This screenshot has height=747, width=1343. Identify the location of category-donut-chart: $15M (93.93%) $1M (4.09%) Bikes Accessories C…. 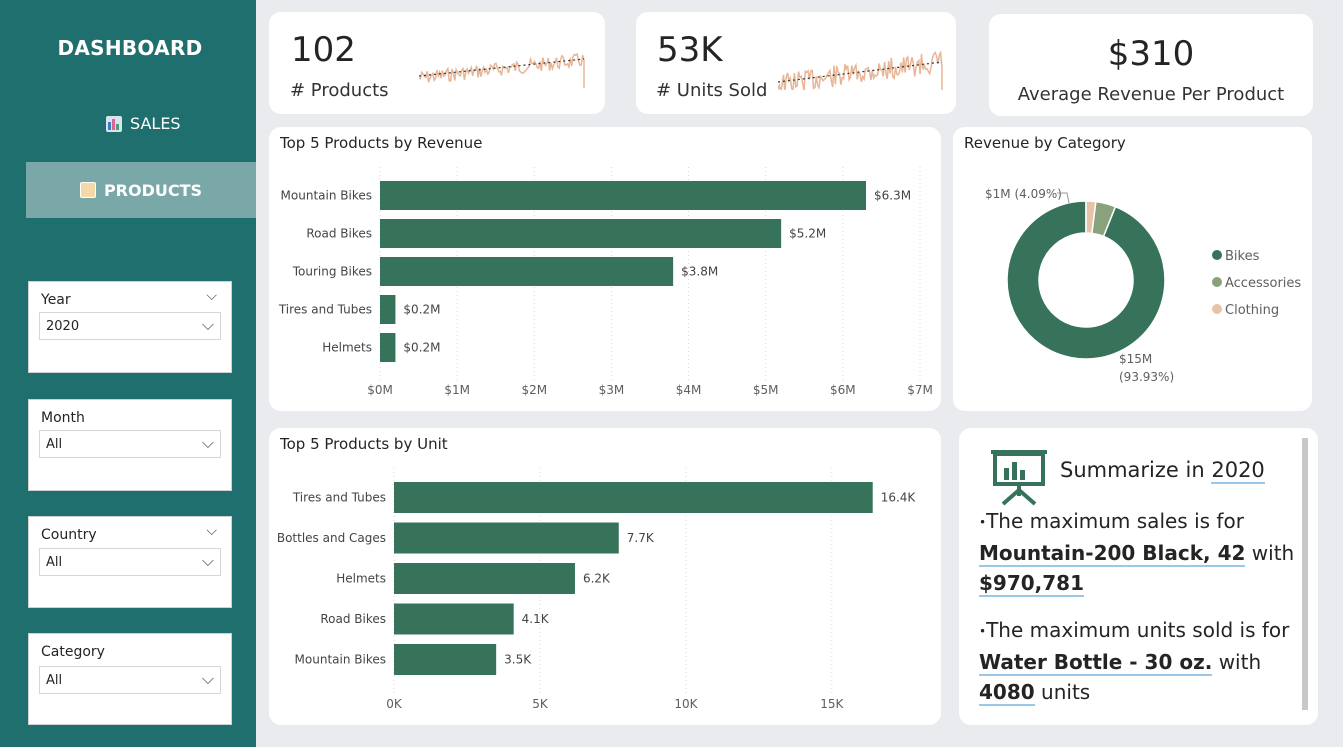
(1143, 285).